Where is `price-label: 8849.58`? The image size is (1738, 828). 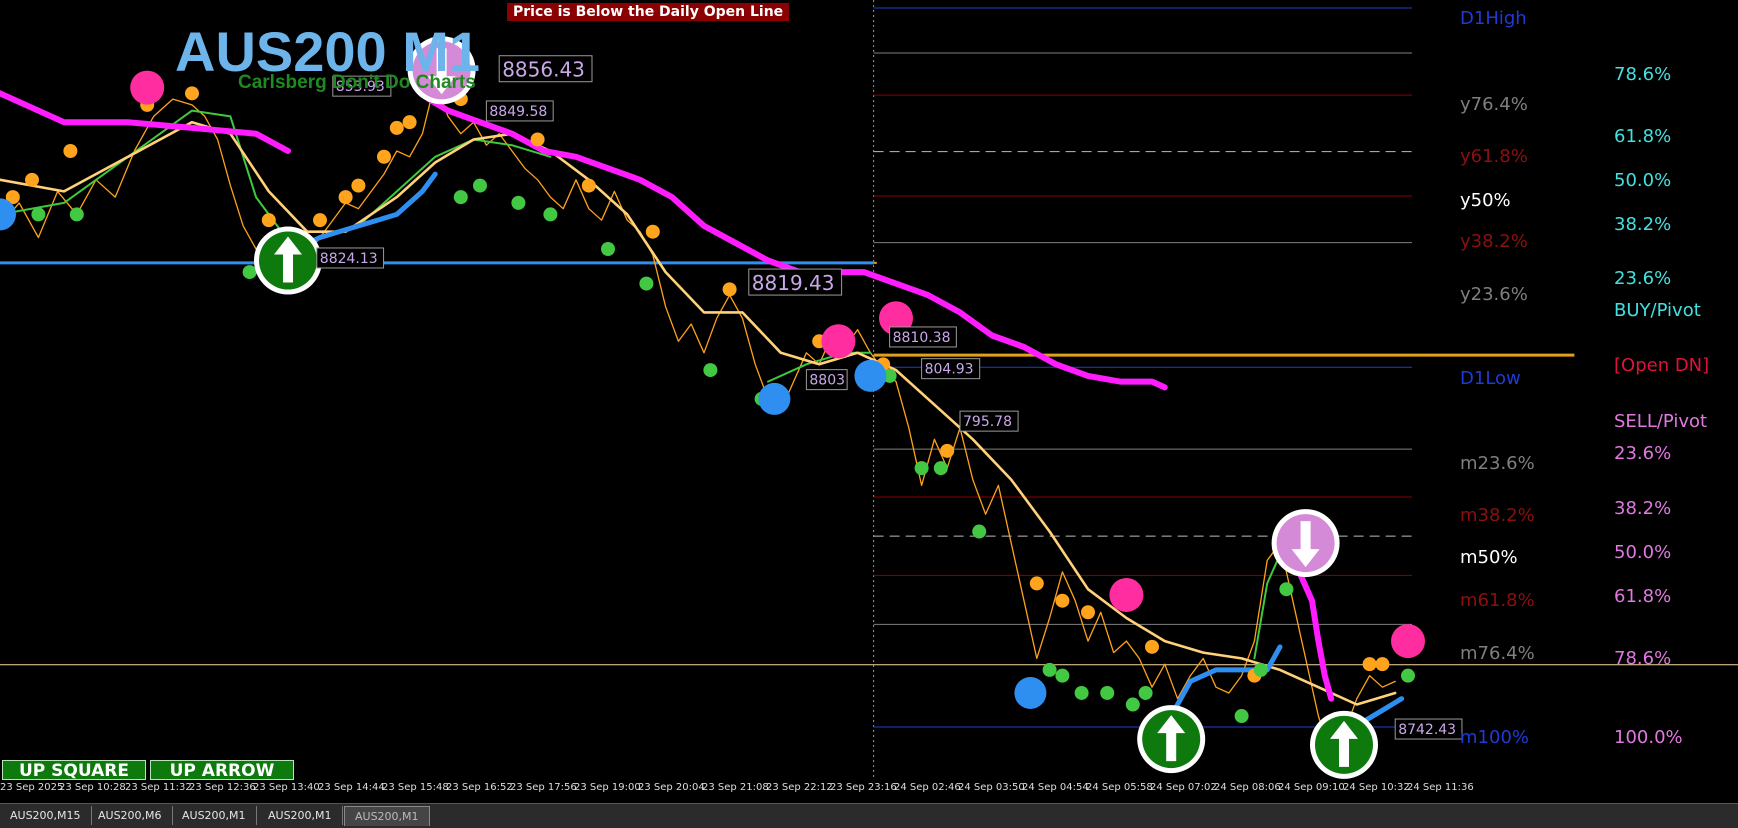
price-label: 8849.58 is located at coordinates (518, 112).